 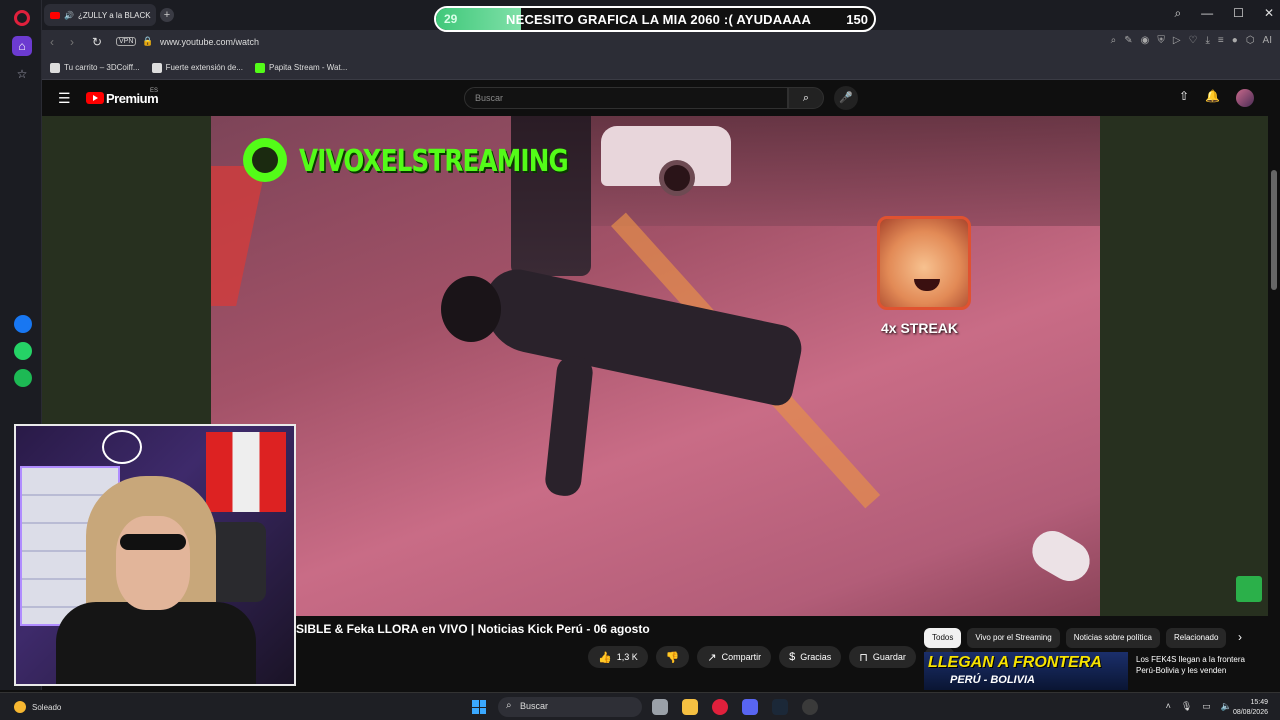 I want to click on chip-streaming: Vivo por el Streaming, so click(x=1013, y=638).